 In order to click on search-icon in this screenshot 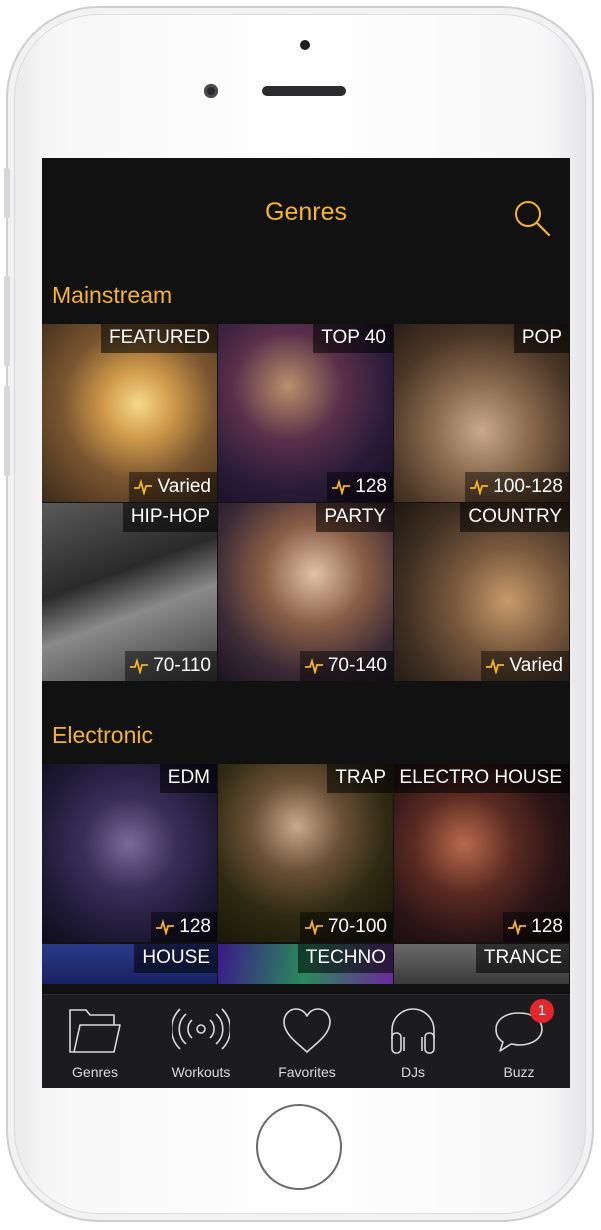, I will do `click(533, 219)`.